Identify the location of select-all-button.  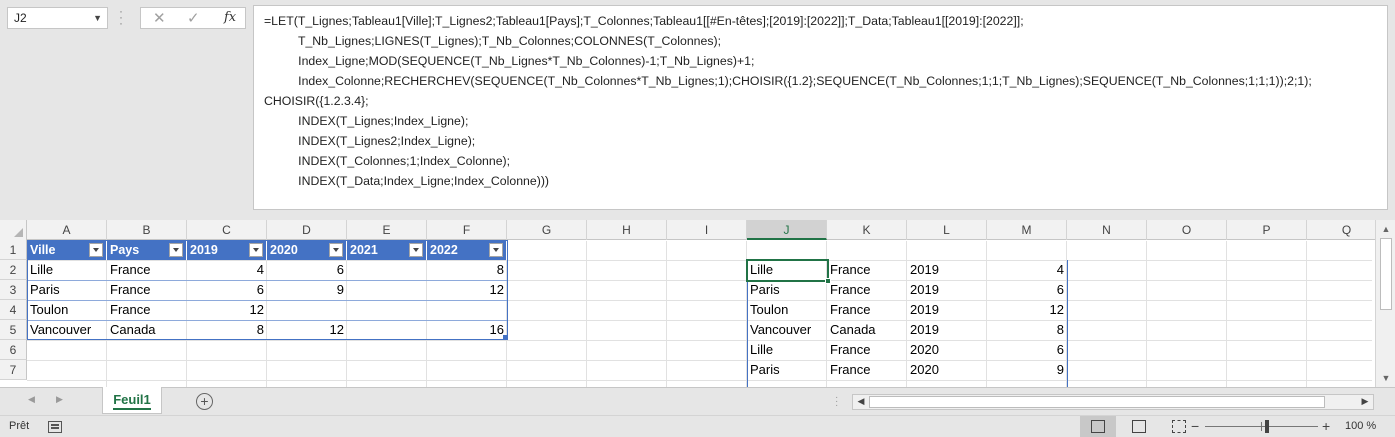
(13, 230).